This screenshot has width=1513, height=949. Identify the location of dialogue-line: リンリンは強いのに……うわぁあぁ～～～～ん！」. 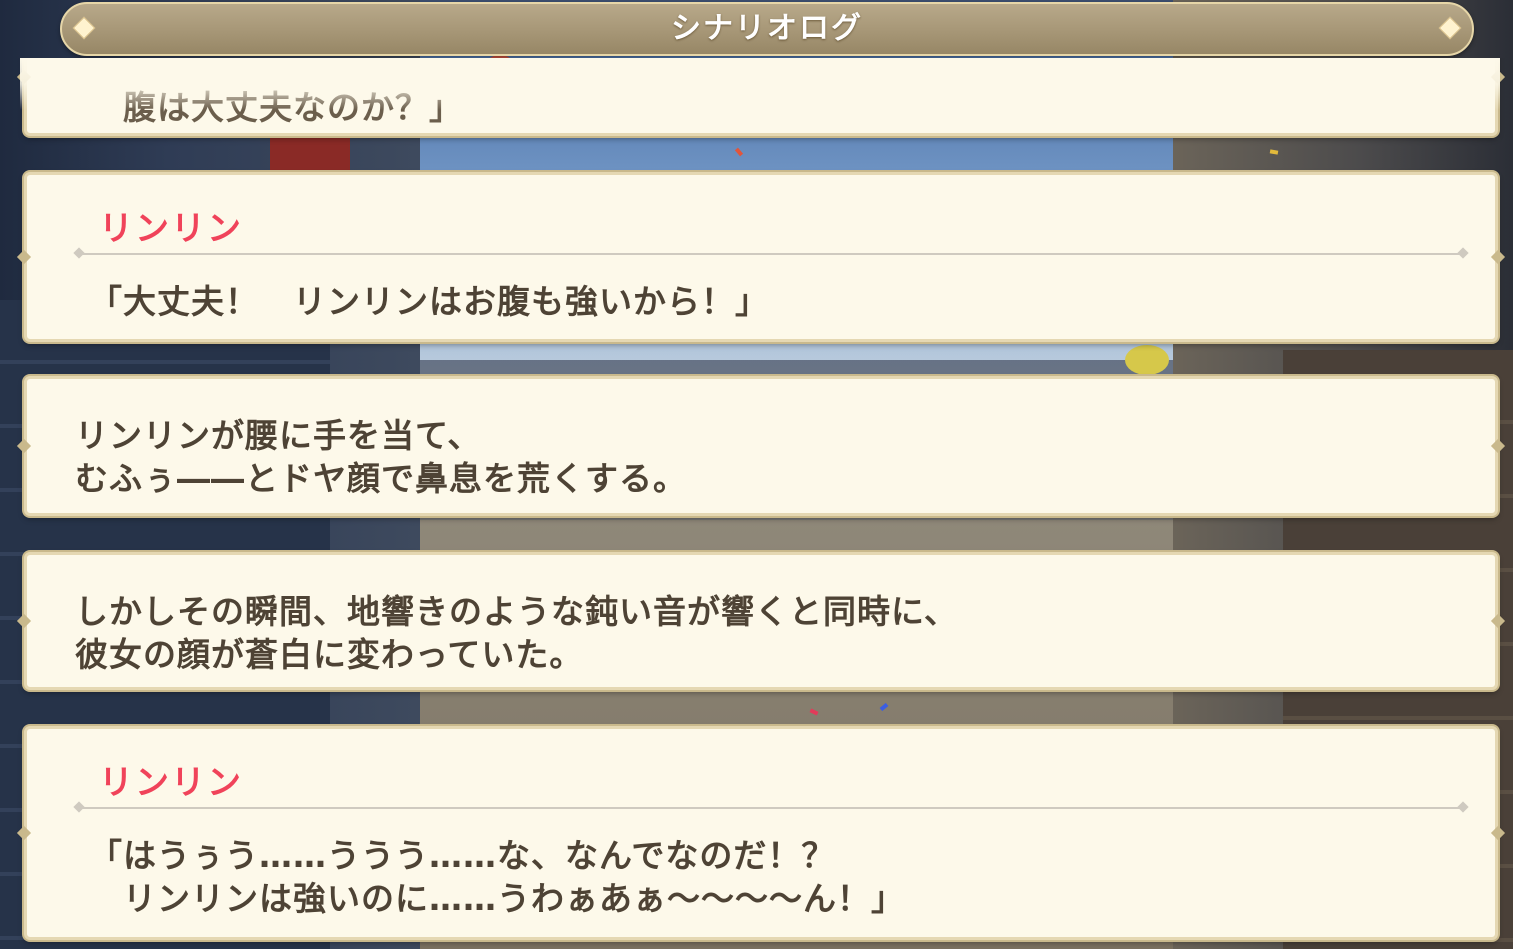
(497, 898).